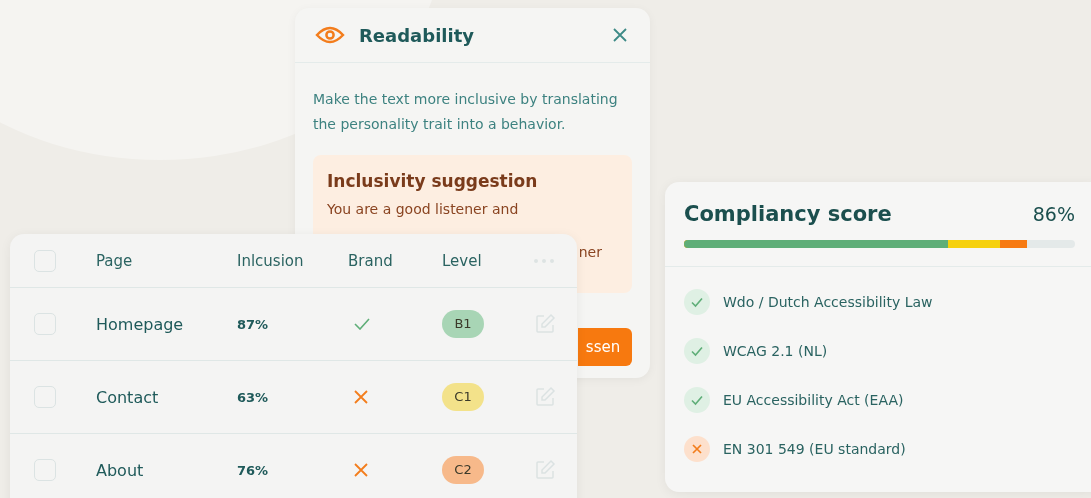 The width and height of the screenshot is (1091, 498). Describe the element at coordinates (120, 470) in the screenshot. I see `page-name: About` at that location.